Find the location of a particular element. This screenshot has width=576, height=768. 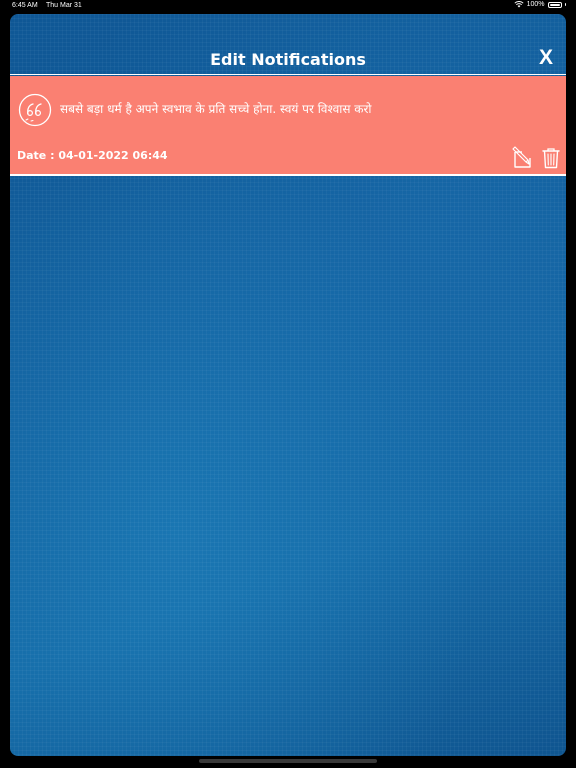

status-date: Thu Mar 31 is located at coordinates (64, 5).